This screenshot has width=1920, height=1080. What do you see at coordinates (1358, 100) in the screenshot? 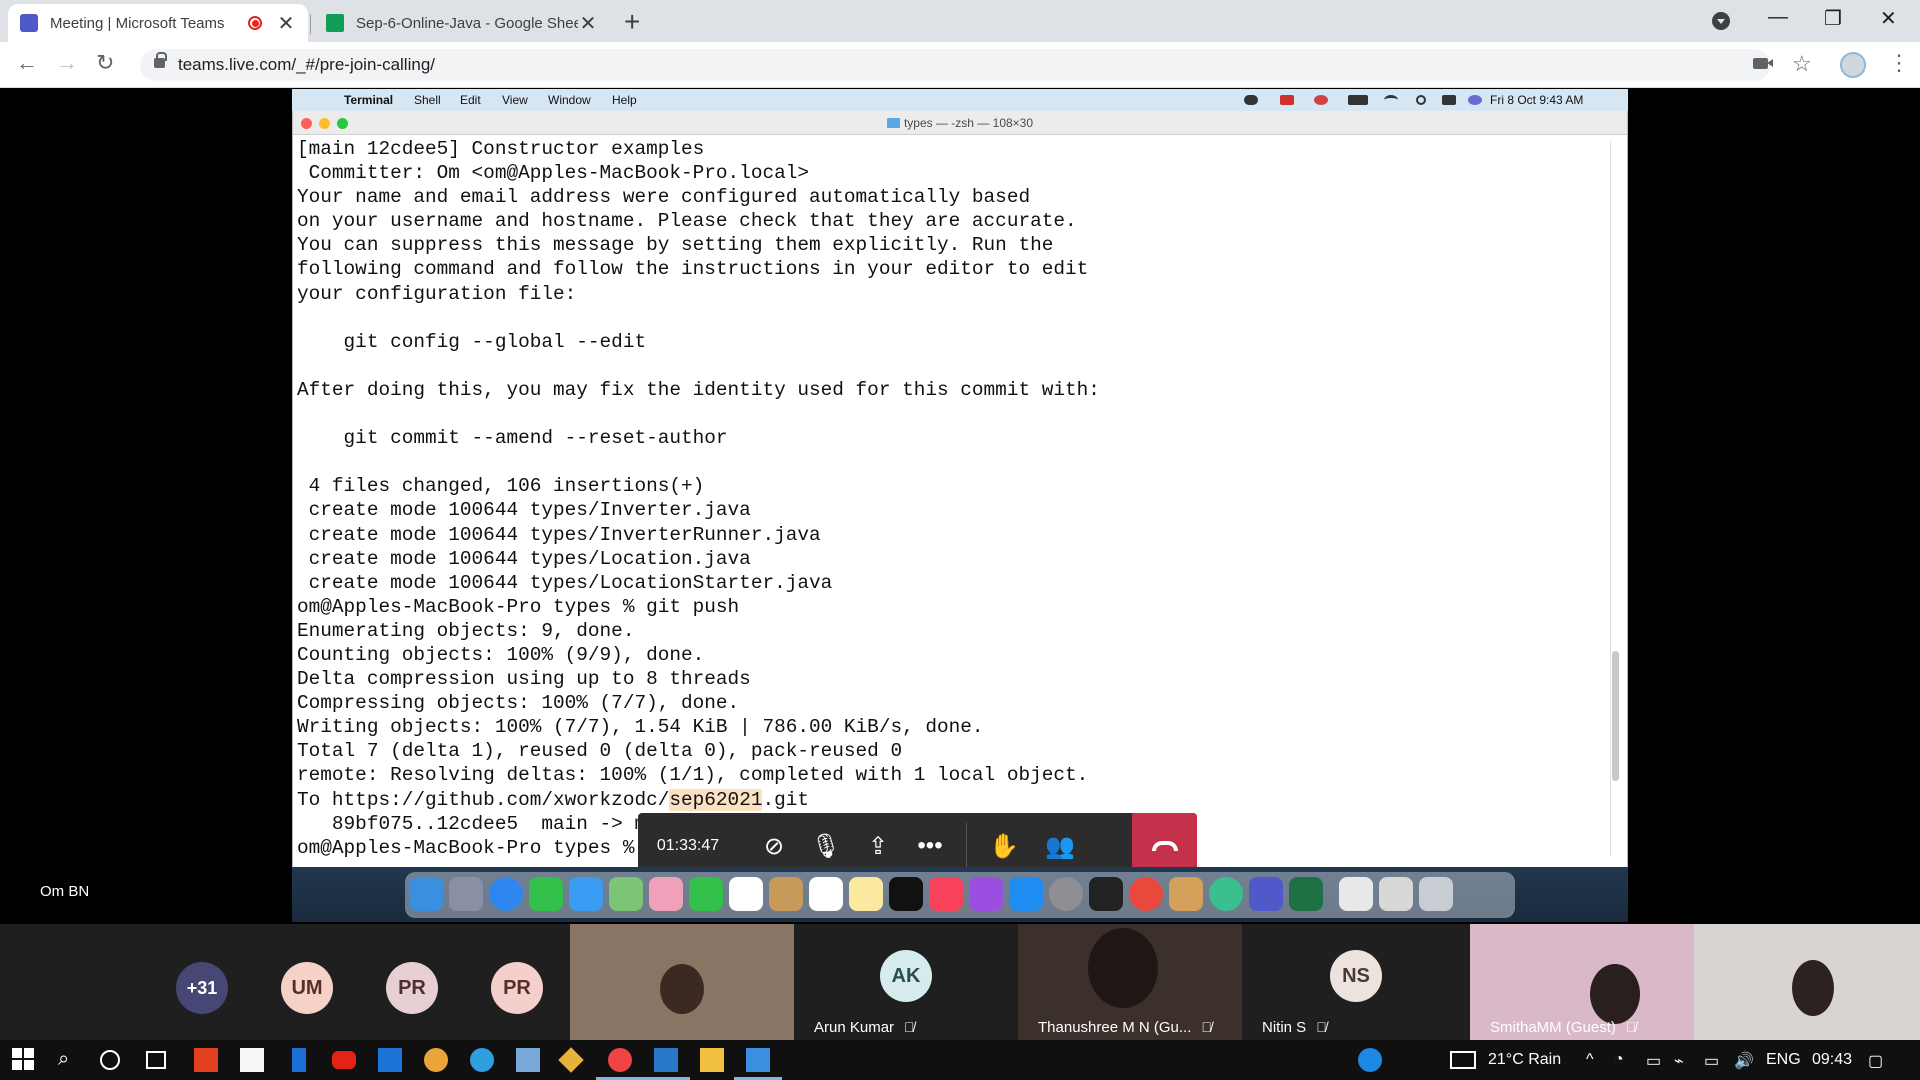
I see `battery-icon` at bounding box center [1358, 100].